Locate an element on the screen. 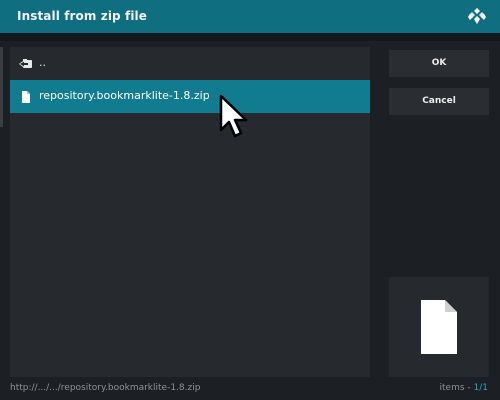 The height and width of the screenshot is (400, 500). items-label: items - is located at coordinates (456, 388).